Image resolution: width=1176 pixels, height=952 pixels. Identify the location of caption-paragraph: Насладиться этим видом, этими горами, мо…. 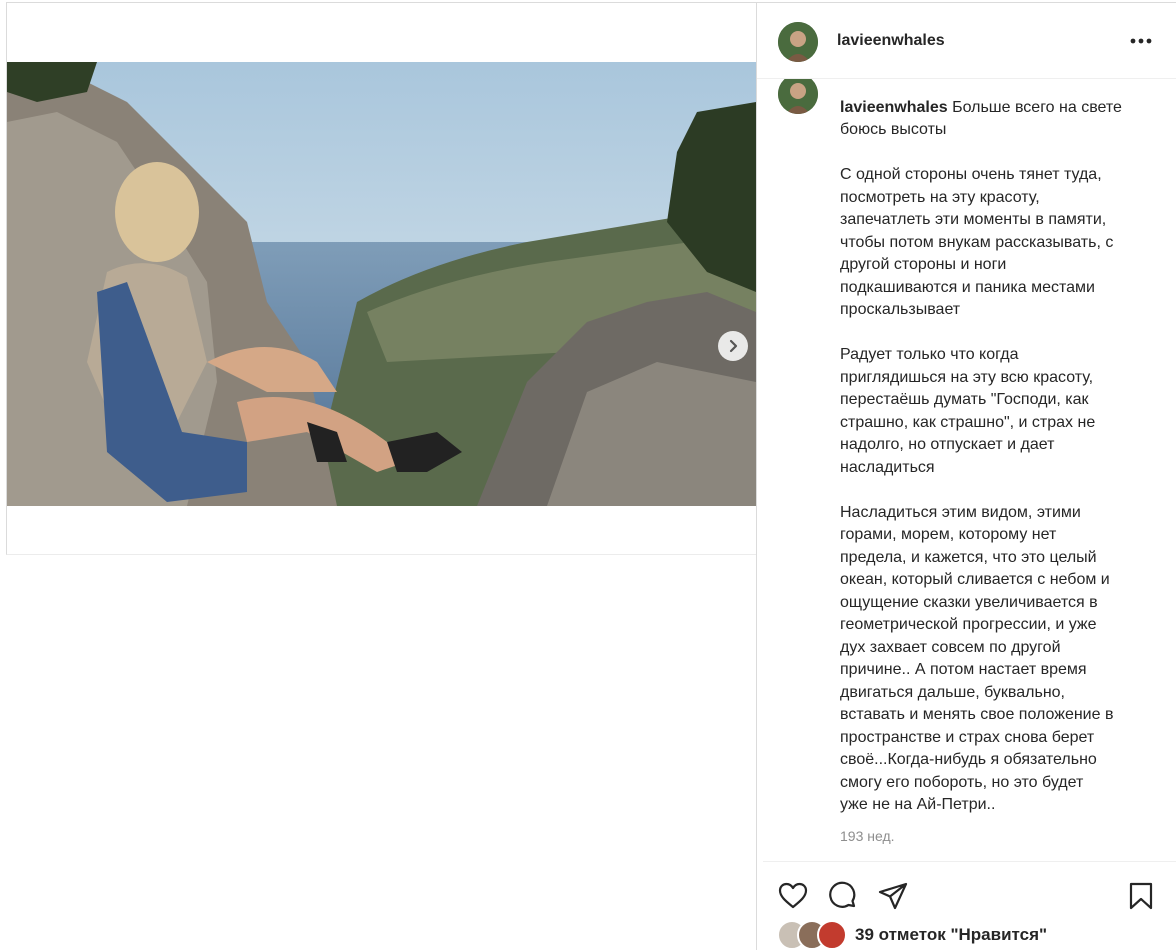
(977, 658).